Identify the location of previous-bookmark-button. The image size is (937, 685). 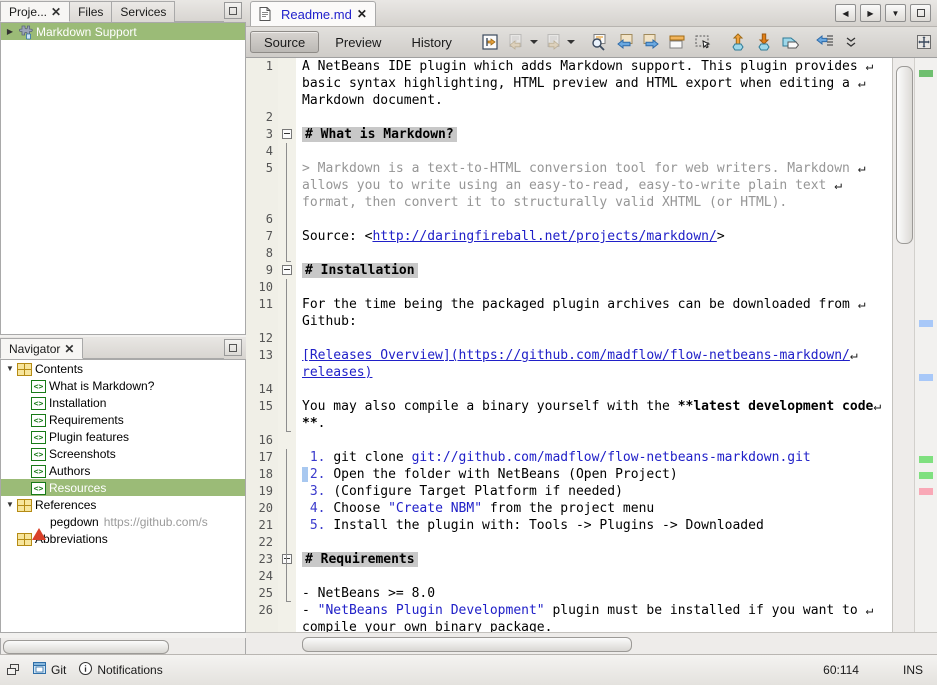
(738, 42).